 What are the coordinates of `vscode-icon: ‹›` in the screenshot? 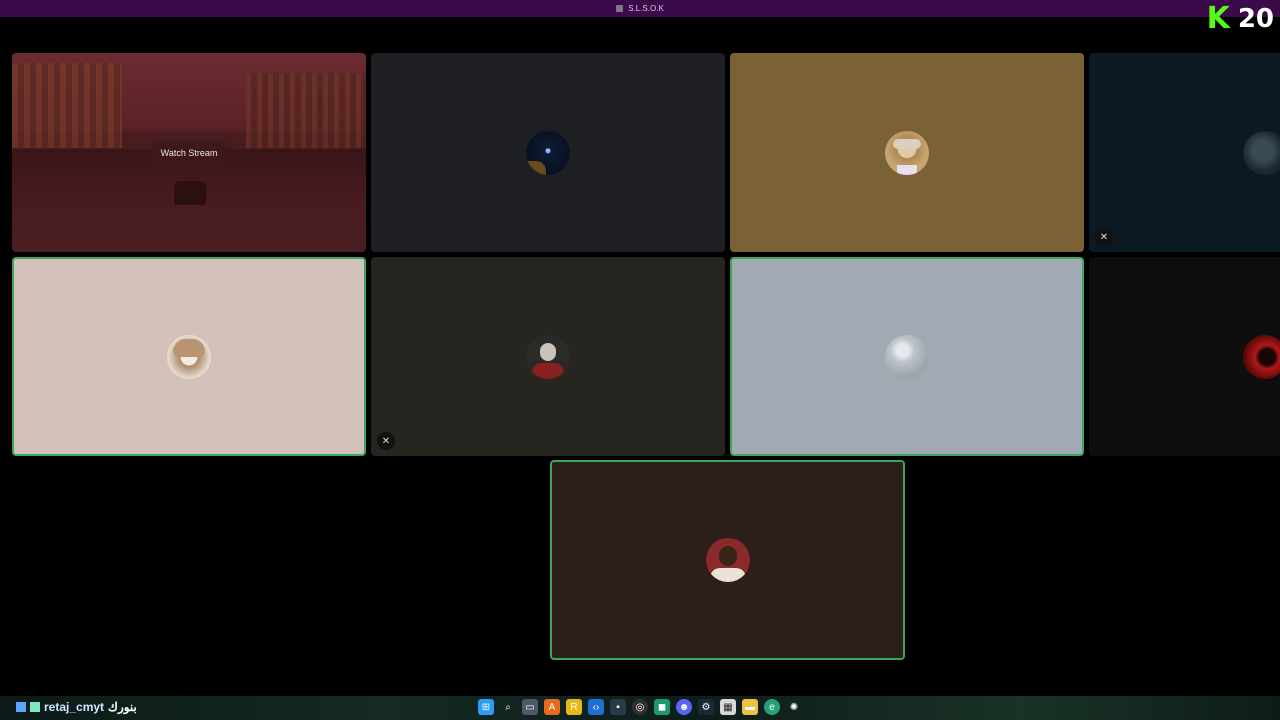 It's located at (596, 707).